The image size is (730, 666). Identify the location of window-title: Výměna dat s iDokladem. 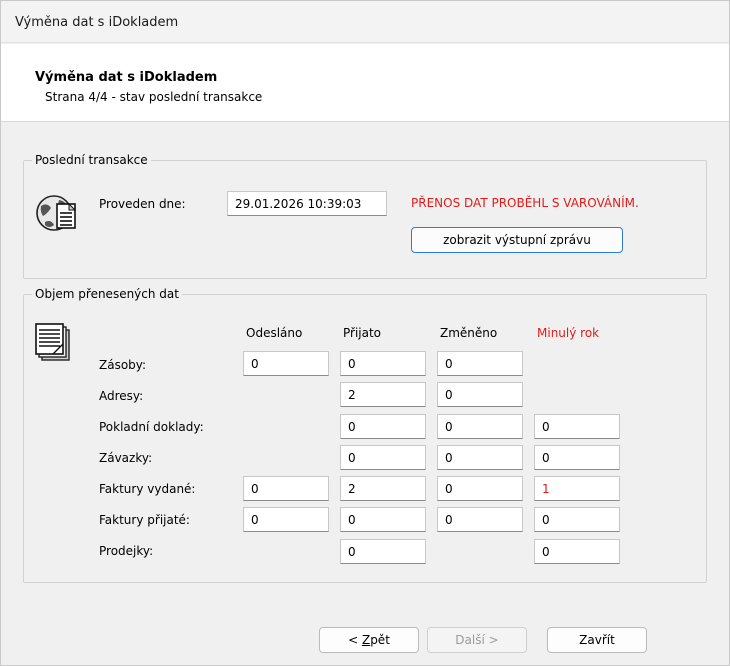
(97, 22).